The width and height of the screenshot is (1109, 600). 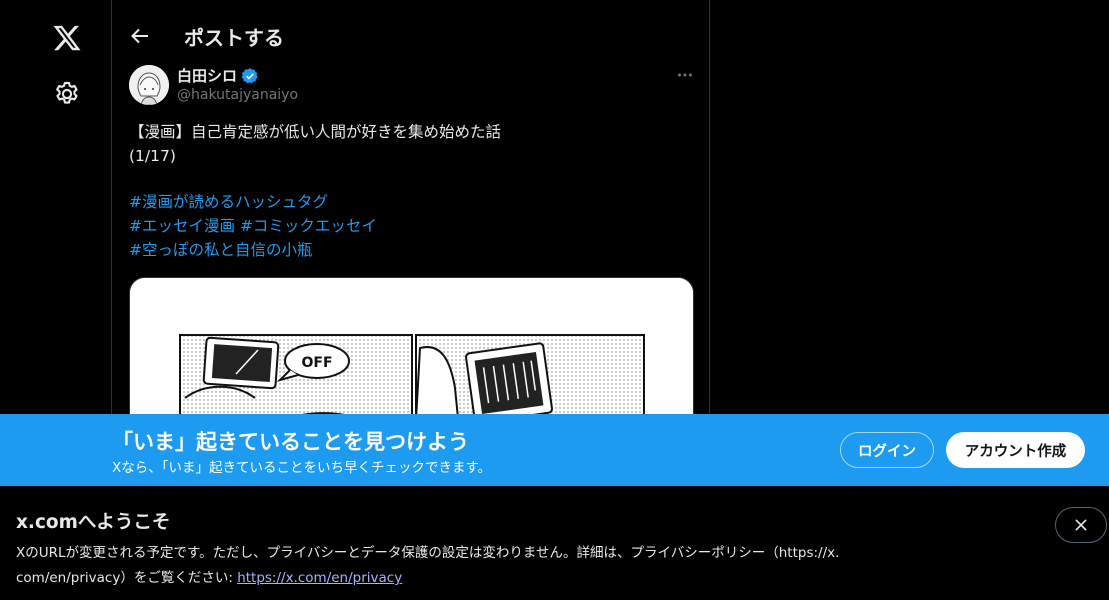 What do you see at coordinates (315, 132) in the screenshot?
I see `post-text-line: 【漫画】自己肯定感が低い人間が好きを集め始めた話` at bounding box center [315, 132].